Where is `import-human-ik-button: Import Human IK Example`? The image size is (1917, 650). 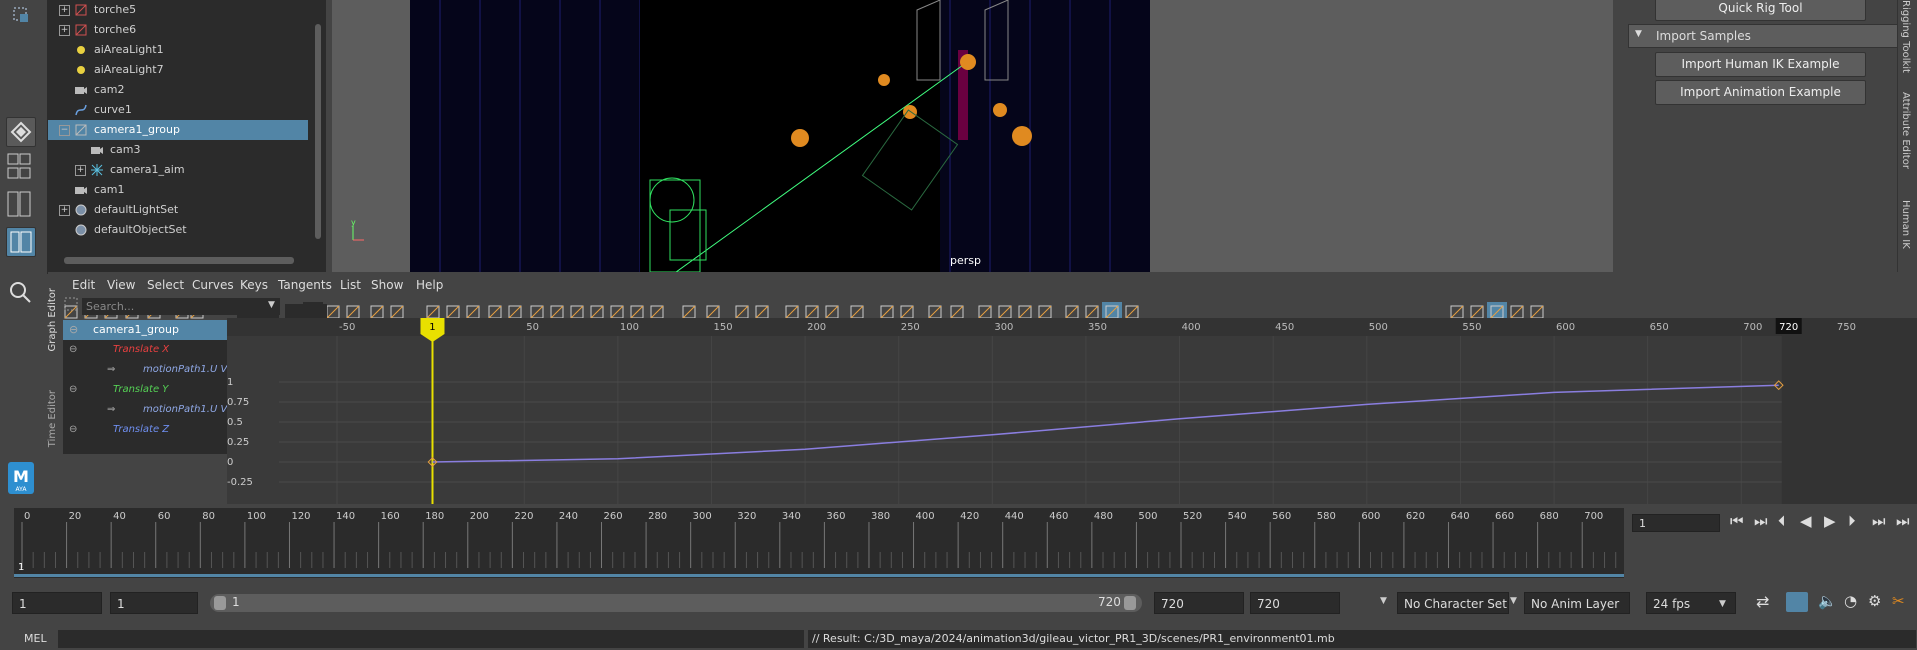 import-human-ik-button: Import Human IK Example is located at coordinates (1760, 64).